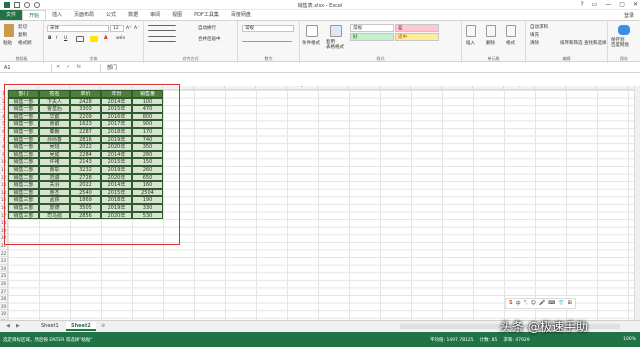  Describe the element at coordinates (368, 68) in the screenshot. I see `formula-input: 部门` at that location.